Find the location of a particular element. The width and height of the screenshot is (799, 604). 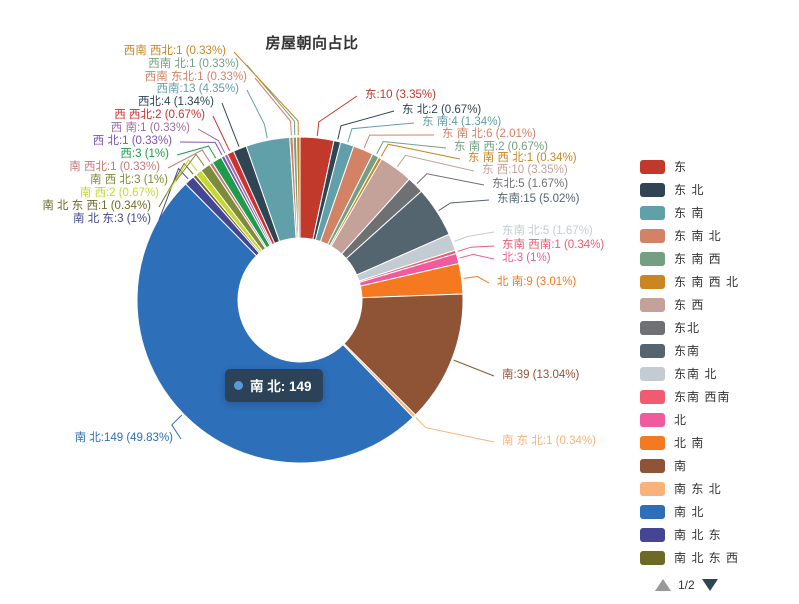

slice-label: 东北:5 (1.67%) is located at coordinates (530, 184).